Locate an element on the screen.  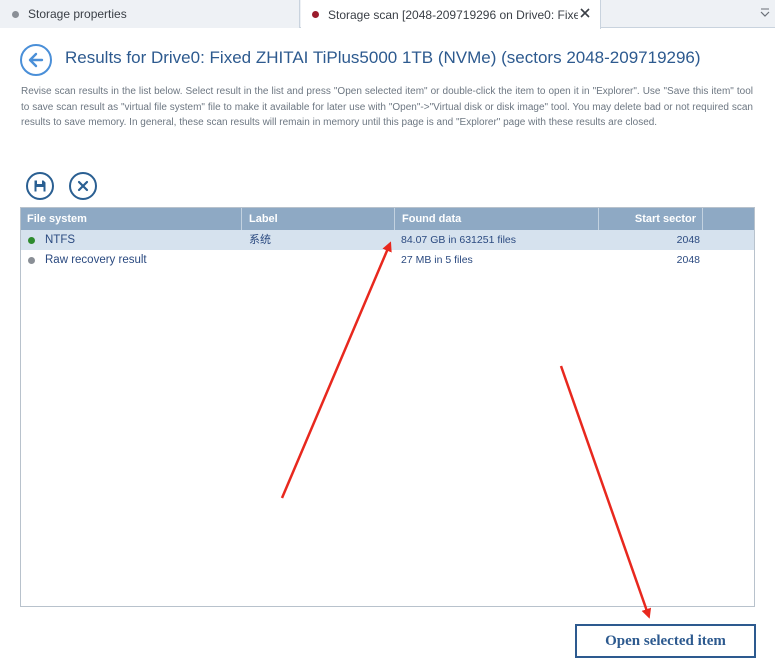
column-header-found-data: Found data is located at coordinates (497, 219).